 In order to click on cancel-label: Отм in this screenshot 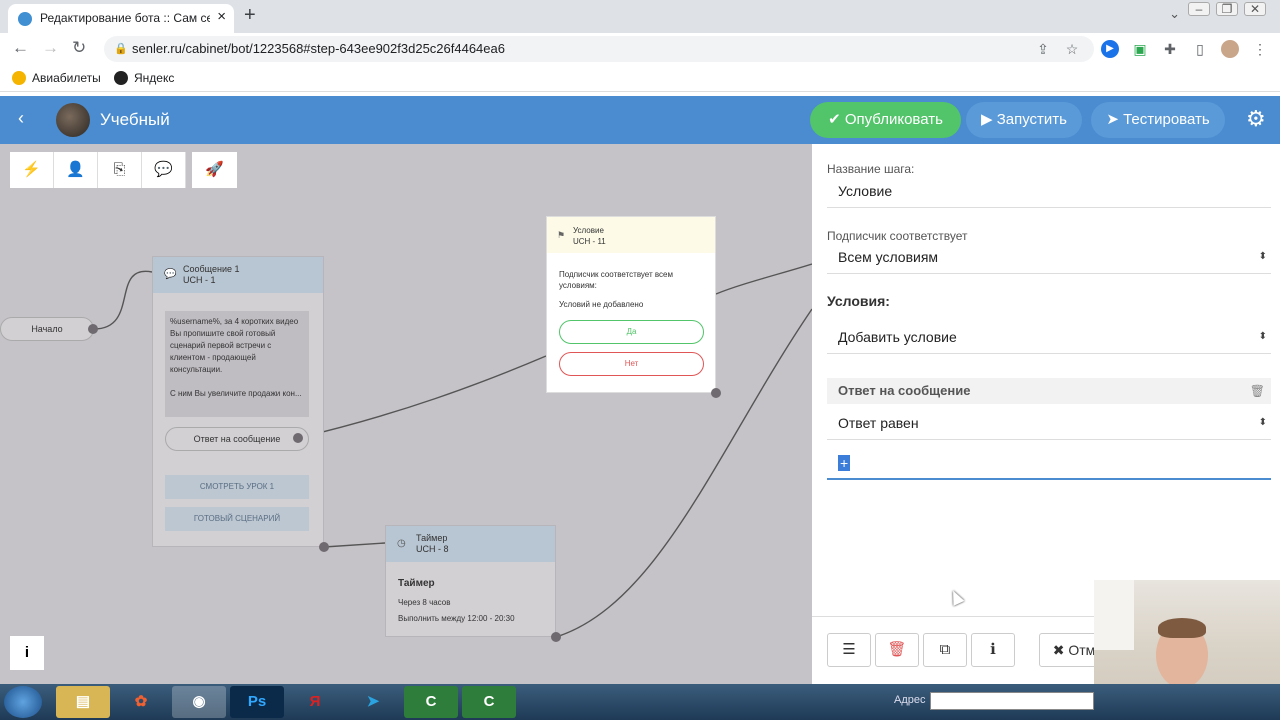, I will do `click(1082, 650)`.